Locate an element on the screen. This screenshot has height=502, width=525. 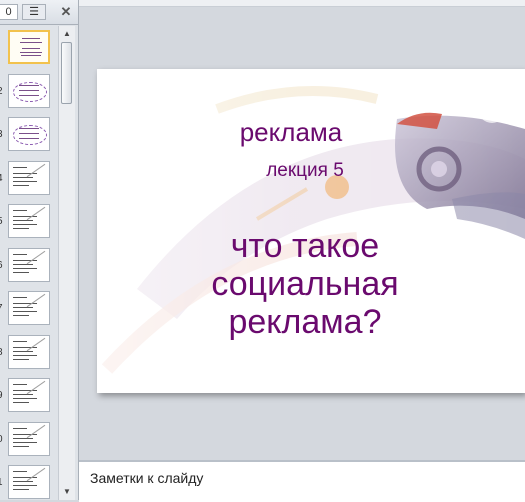
slide-body-line: социальная is located at coordinates (305, 284).